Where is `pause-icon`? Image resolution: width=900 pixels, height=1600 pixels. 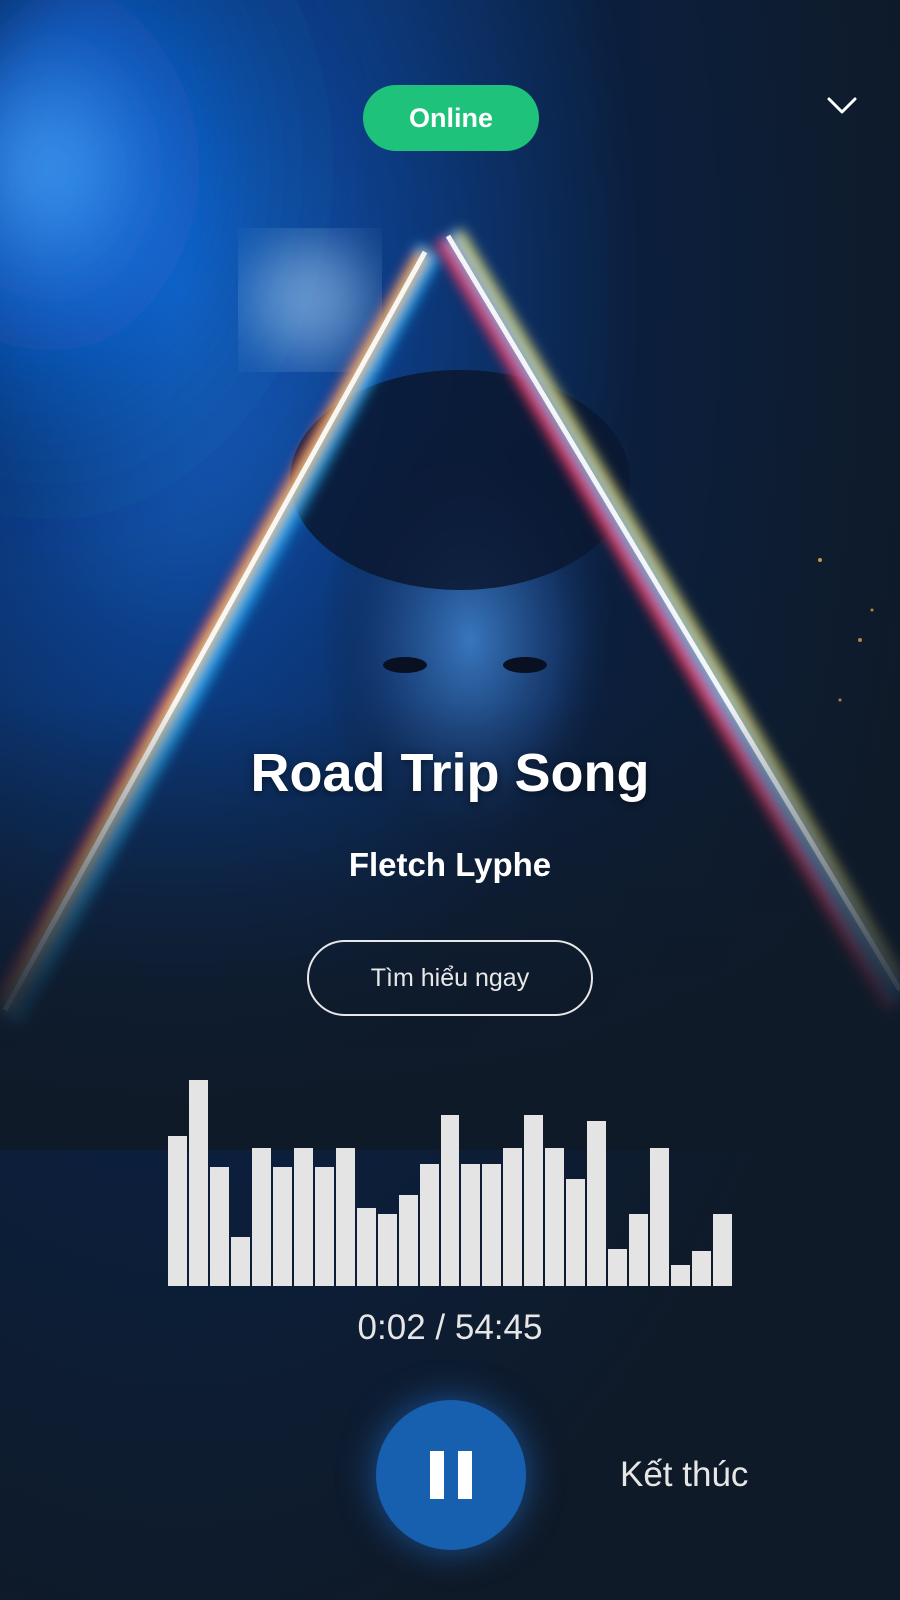
pause-icon is located at coordinates (451, 1475).